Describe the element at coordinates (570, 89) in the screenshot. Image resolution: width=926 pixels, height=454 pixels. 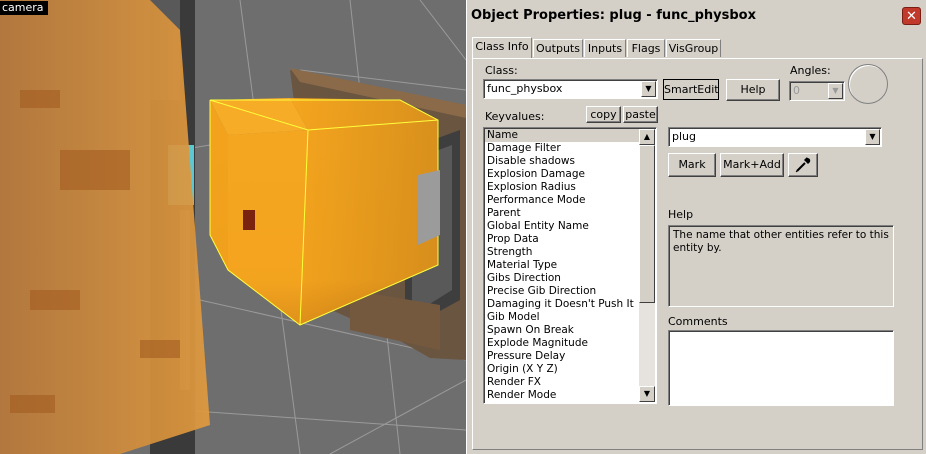
I see `class-combobox: func_physbox ▼` at that location.